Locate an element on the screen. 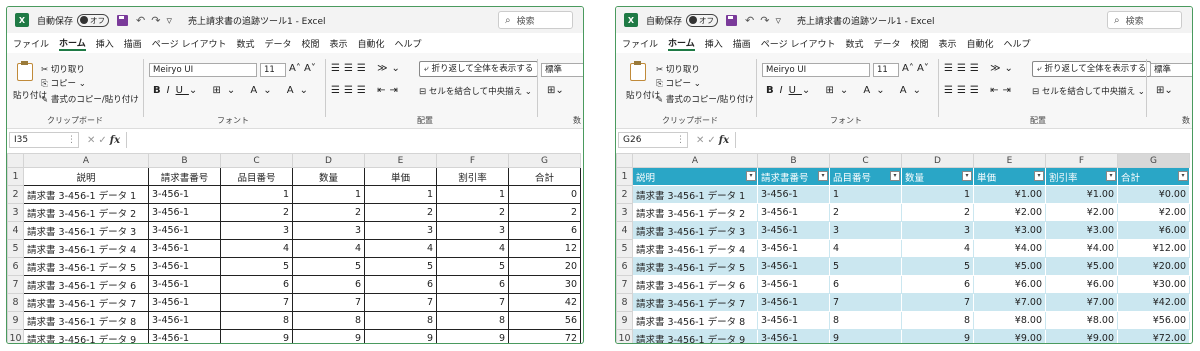 The height and width of the screenshot is (351, 1200). cell: 42 is located at coordinates (544, 302).